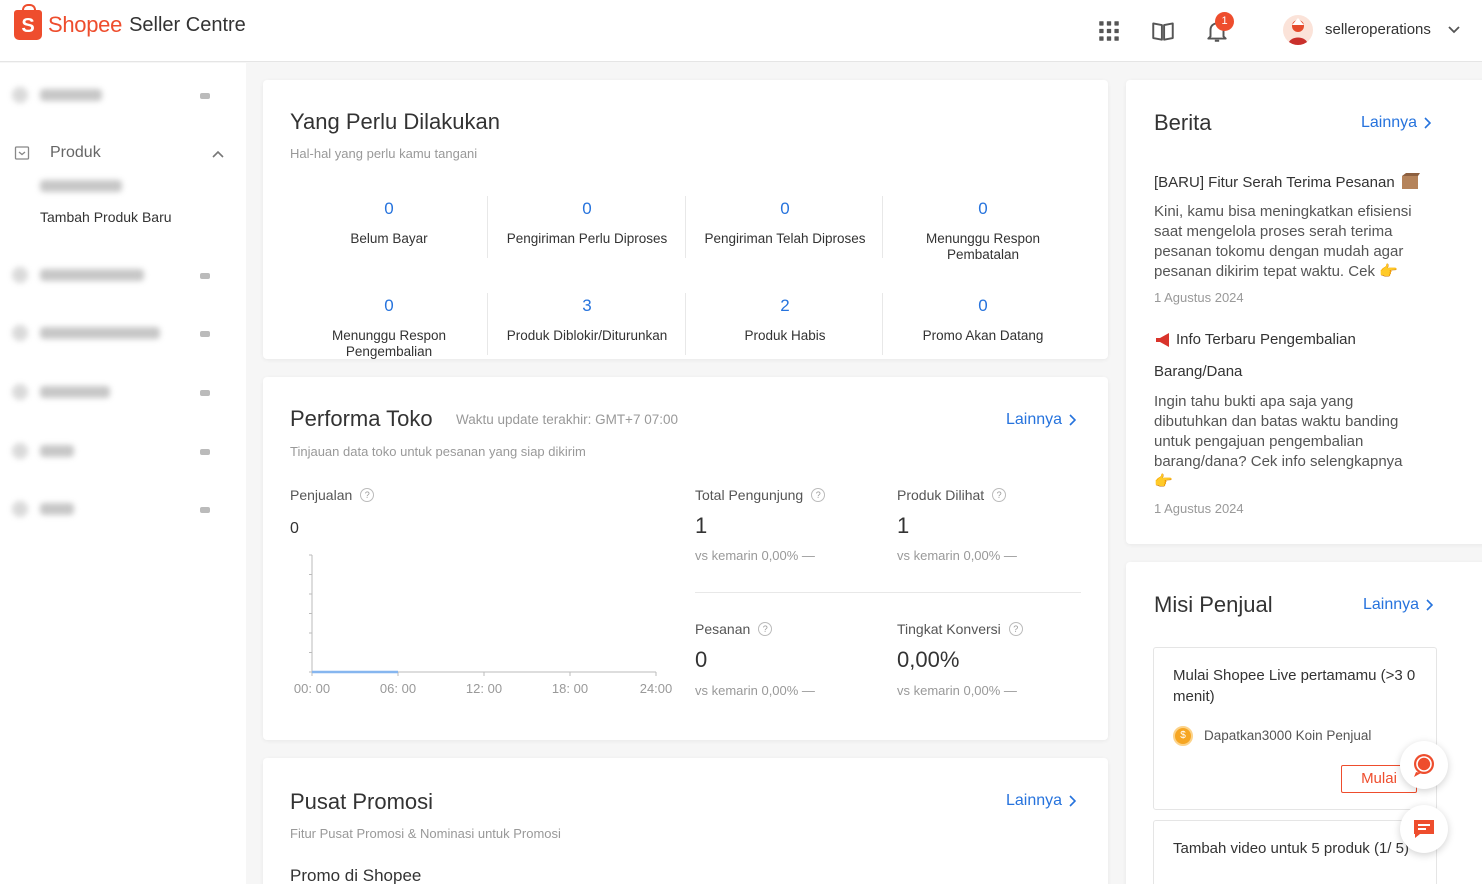 The width and height of the screenshot is (1482, 884). Describe the element at coordinates (1396, 123) in the screenshot. I see `berita-more-link: Lainnya` at that location.